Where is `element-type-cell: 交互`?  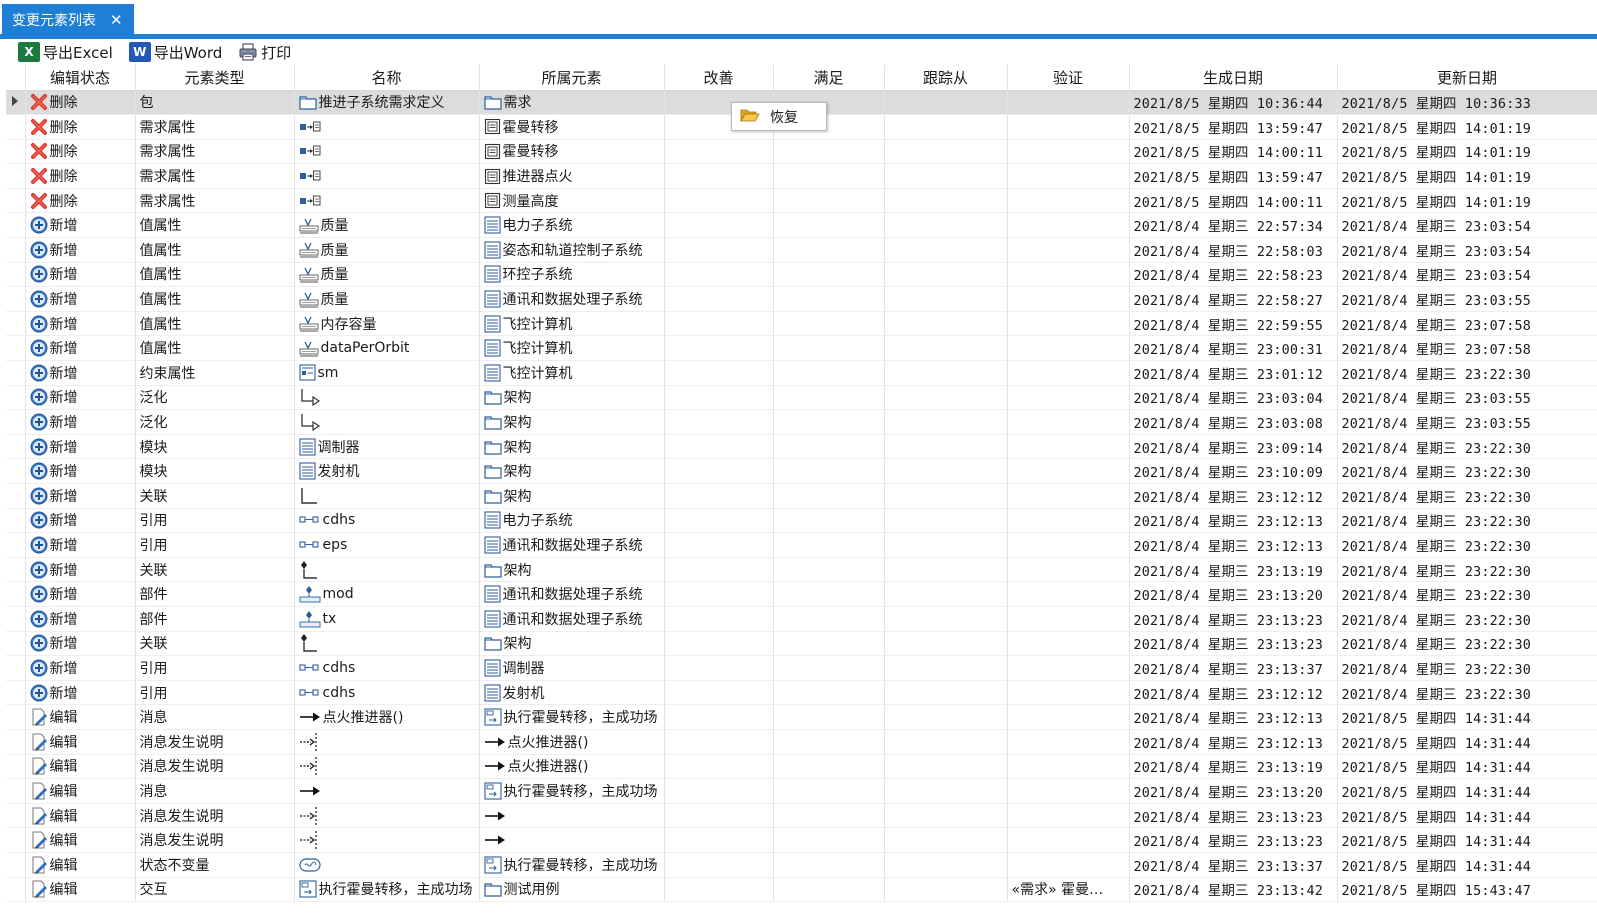 element-type-cell: 交互 is located at coordinates (215, 890).